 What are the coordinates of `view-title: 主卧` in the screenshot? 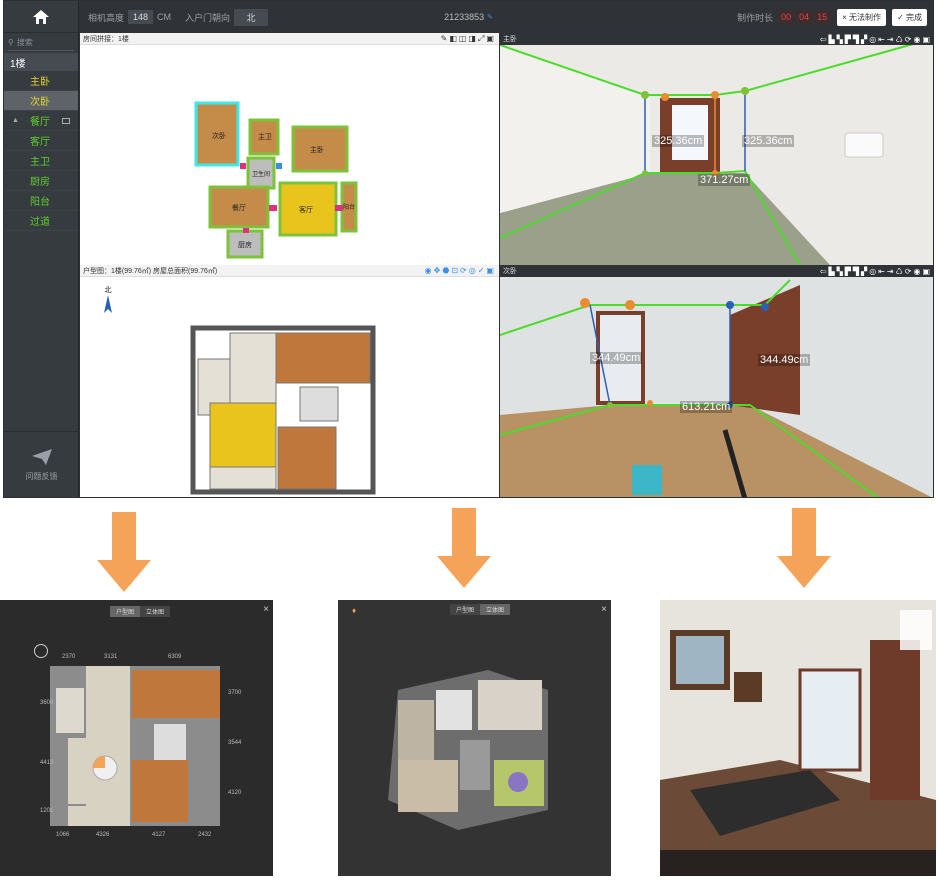 It's located at (510, 39).